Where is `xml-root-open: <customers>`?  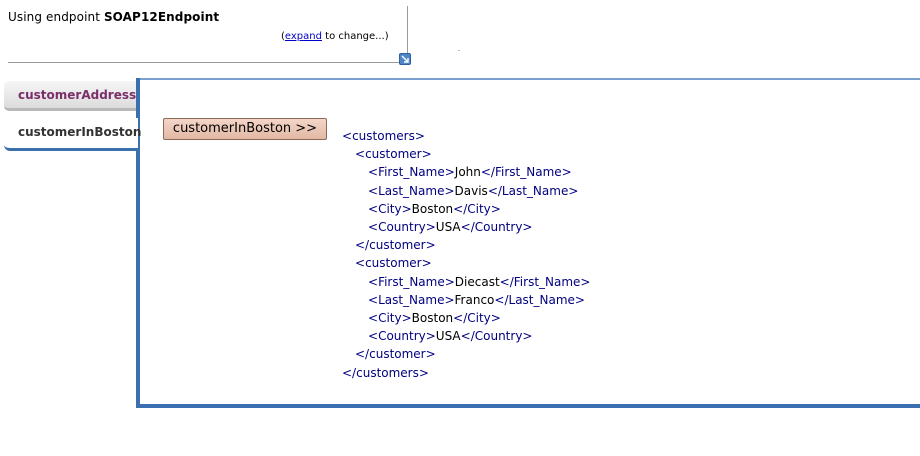
xml-root-open: <customers> is located at coordinates (383, 136).